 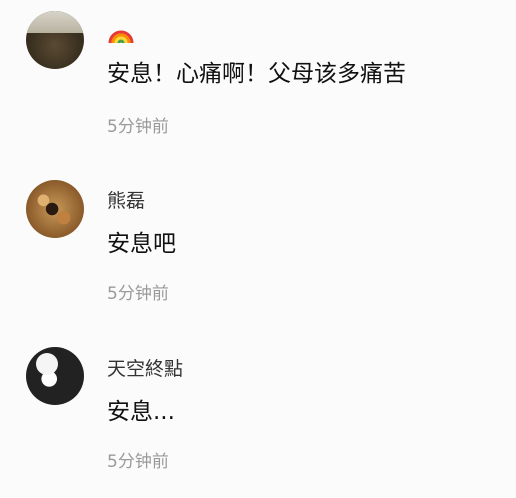 What do you see at coordinates (126, 201) in the screenshot?
I see `comment-username: 熊磊` at bounding box center [126, 201].